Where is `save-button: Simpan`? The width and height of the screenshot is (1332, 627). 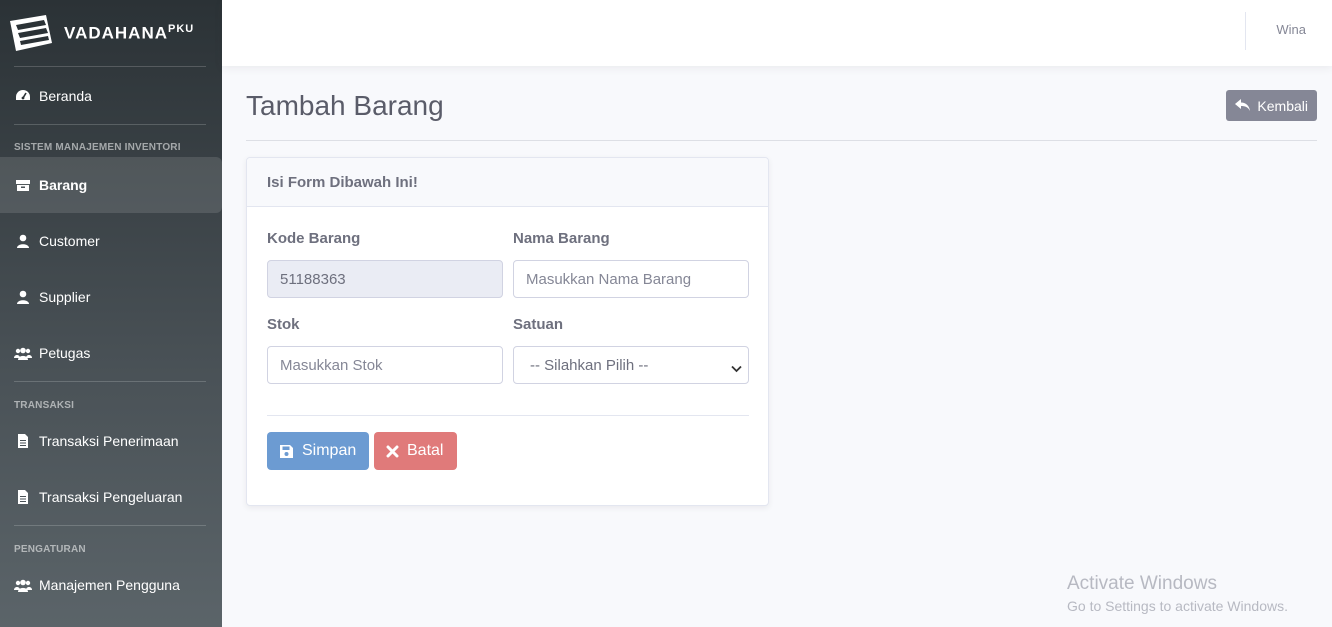 save-button: Simpan is located at coordinates (318, 451).